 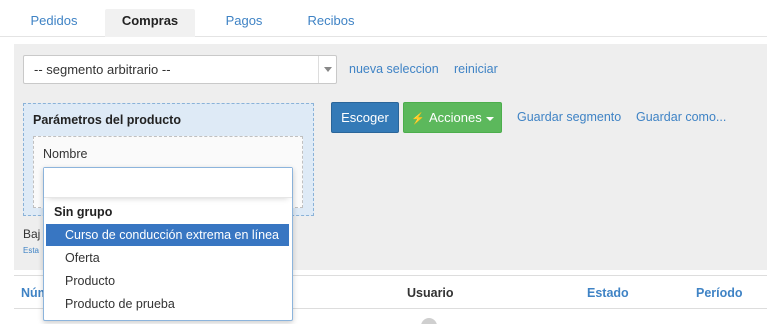 What do you see at coordinates (476, 69) in the screenshot?
I see `reset-link: reiniciar` at bounding box center [476, 69].